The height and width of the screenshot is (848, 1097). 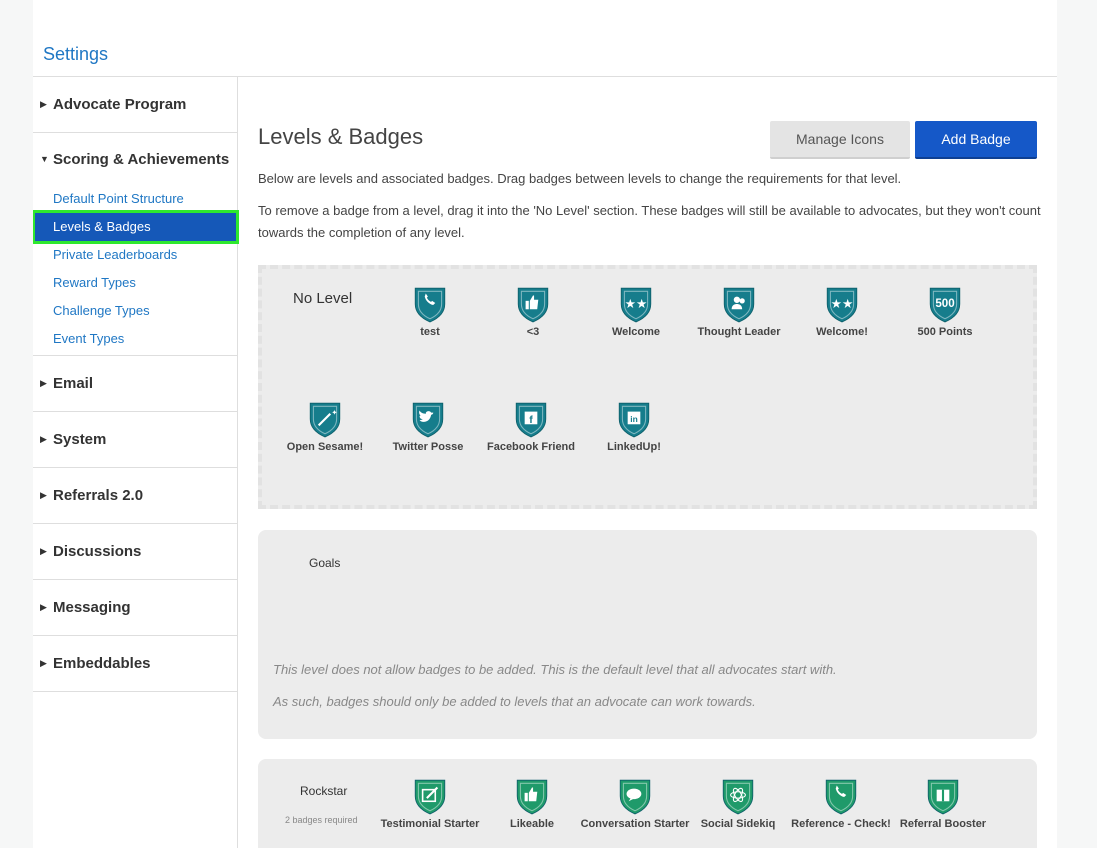 I want to click on linkedin-icon: in, so click(x=634, y=419).